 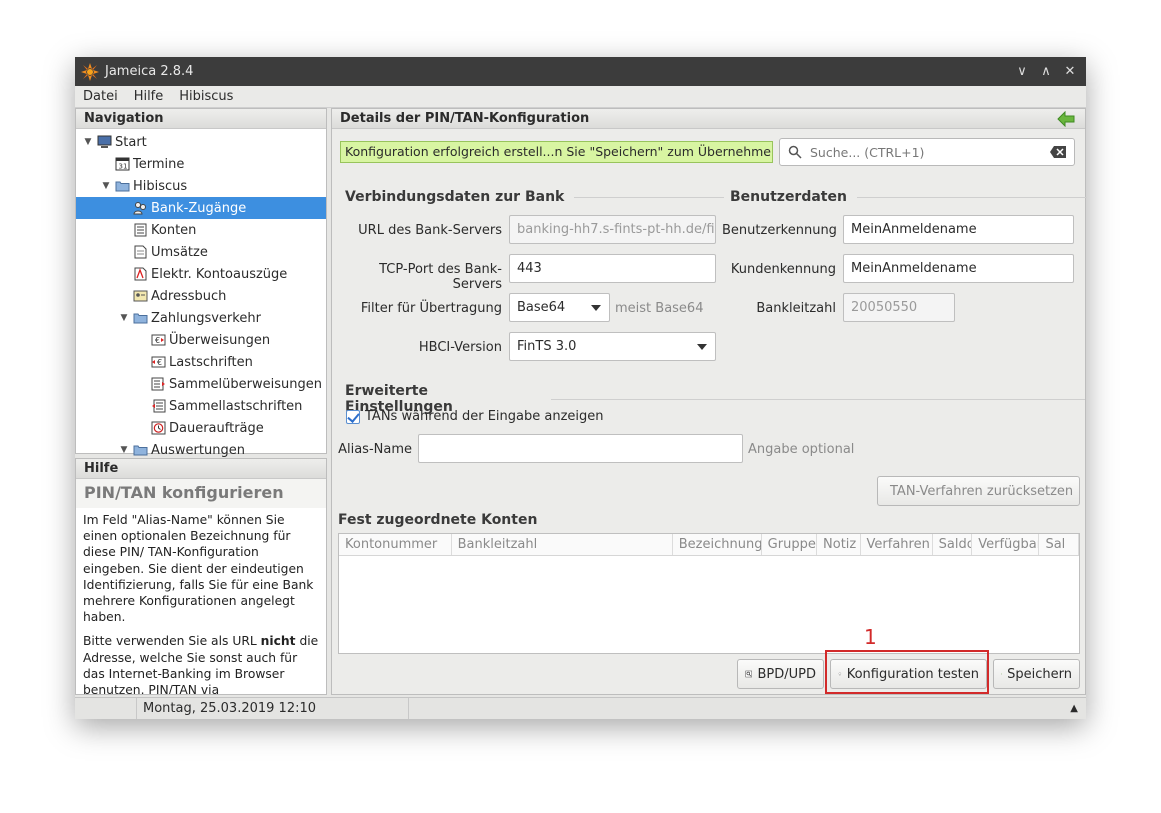 I want to click on window-title: Jameica 2.8.4, so click(x=149, y=71).